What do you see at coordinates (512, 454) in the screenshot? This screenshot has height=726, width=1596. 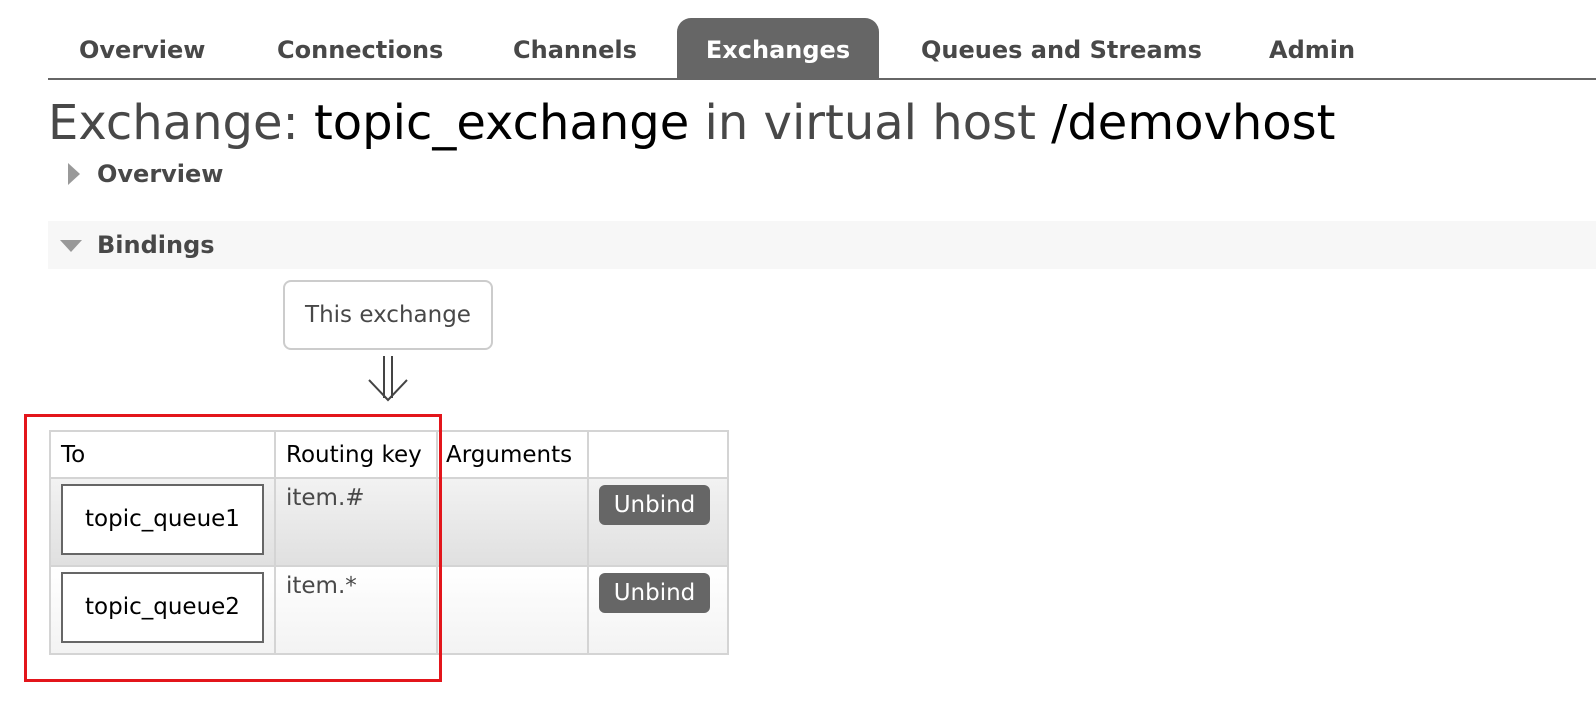 I see `column-header-arguments: Arguments` at bounding box center [512, 454].